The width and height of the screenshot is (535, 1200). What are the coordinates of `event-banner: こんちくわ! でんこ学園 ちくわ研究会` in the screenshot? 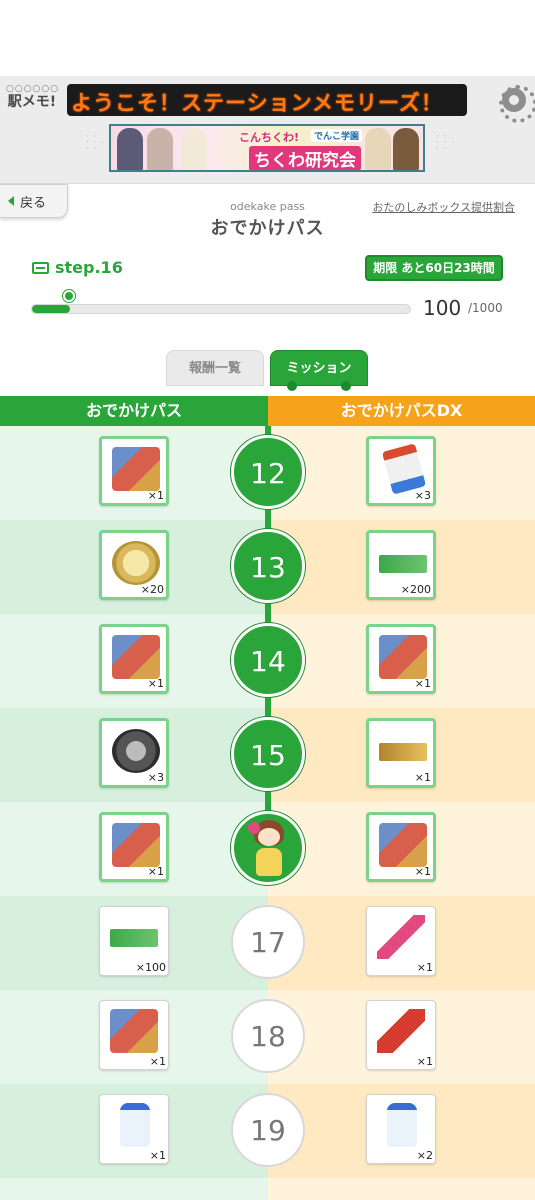 It's located at (267, 148).